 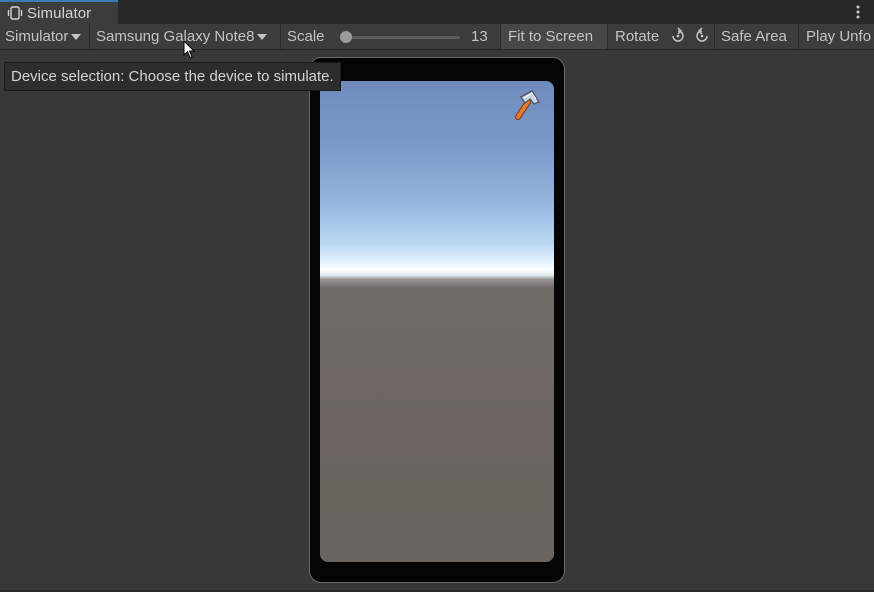 I want to click on scale-label-text: Scale, so click(x=306, y=36).